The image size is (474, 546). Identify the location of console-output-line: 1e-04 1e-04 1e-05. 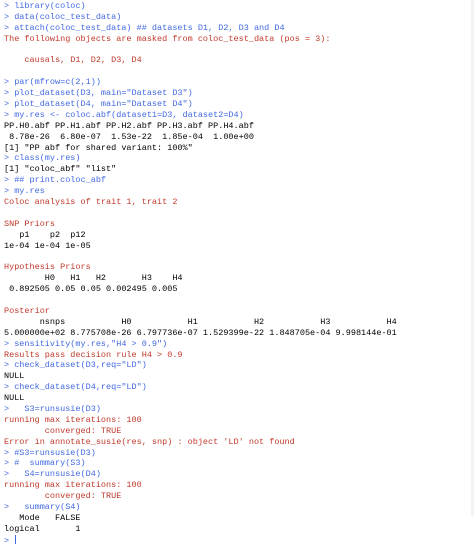
(47, 245).